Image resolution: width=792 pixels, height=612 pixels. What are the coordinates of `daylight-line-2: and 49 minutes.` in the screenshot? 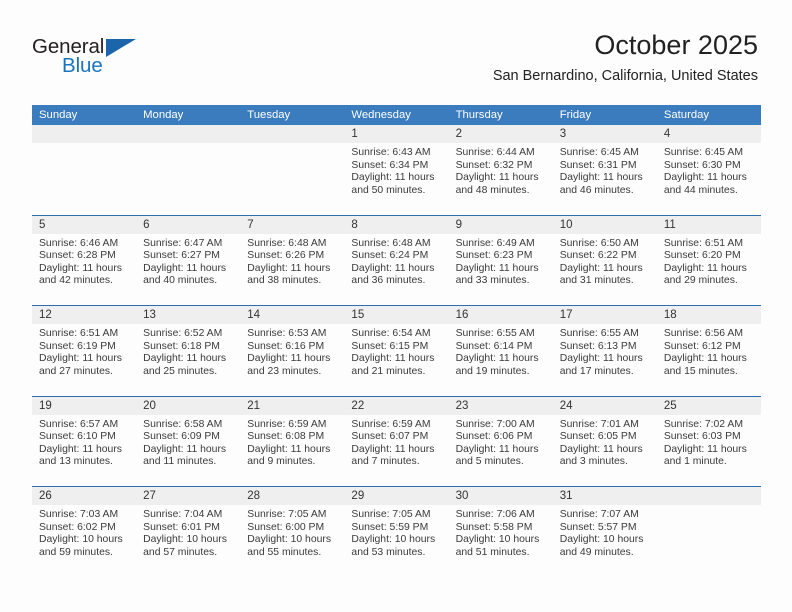 It's located at (596, 552).